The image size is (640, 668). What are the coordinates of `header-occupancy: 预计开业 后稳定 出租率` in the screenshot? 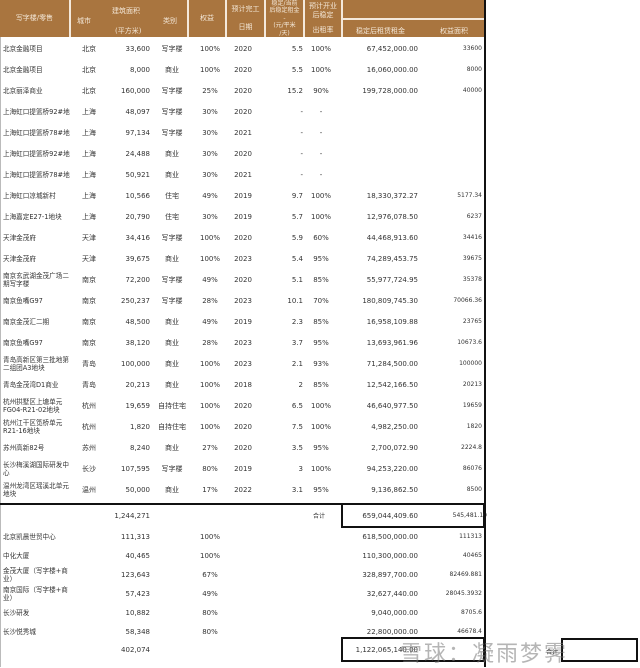 It's located at (324, 18).